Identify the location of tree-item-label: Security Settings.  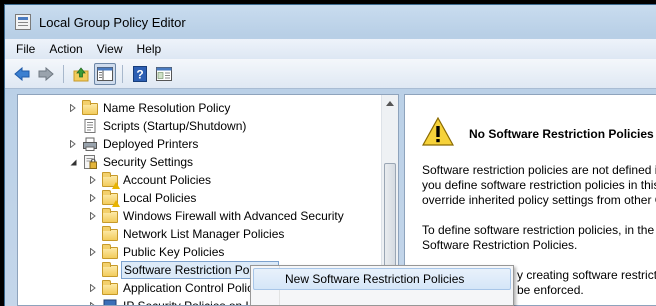
(148, 162).